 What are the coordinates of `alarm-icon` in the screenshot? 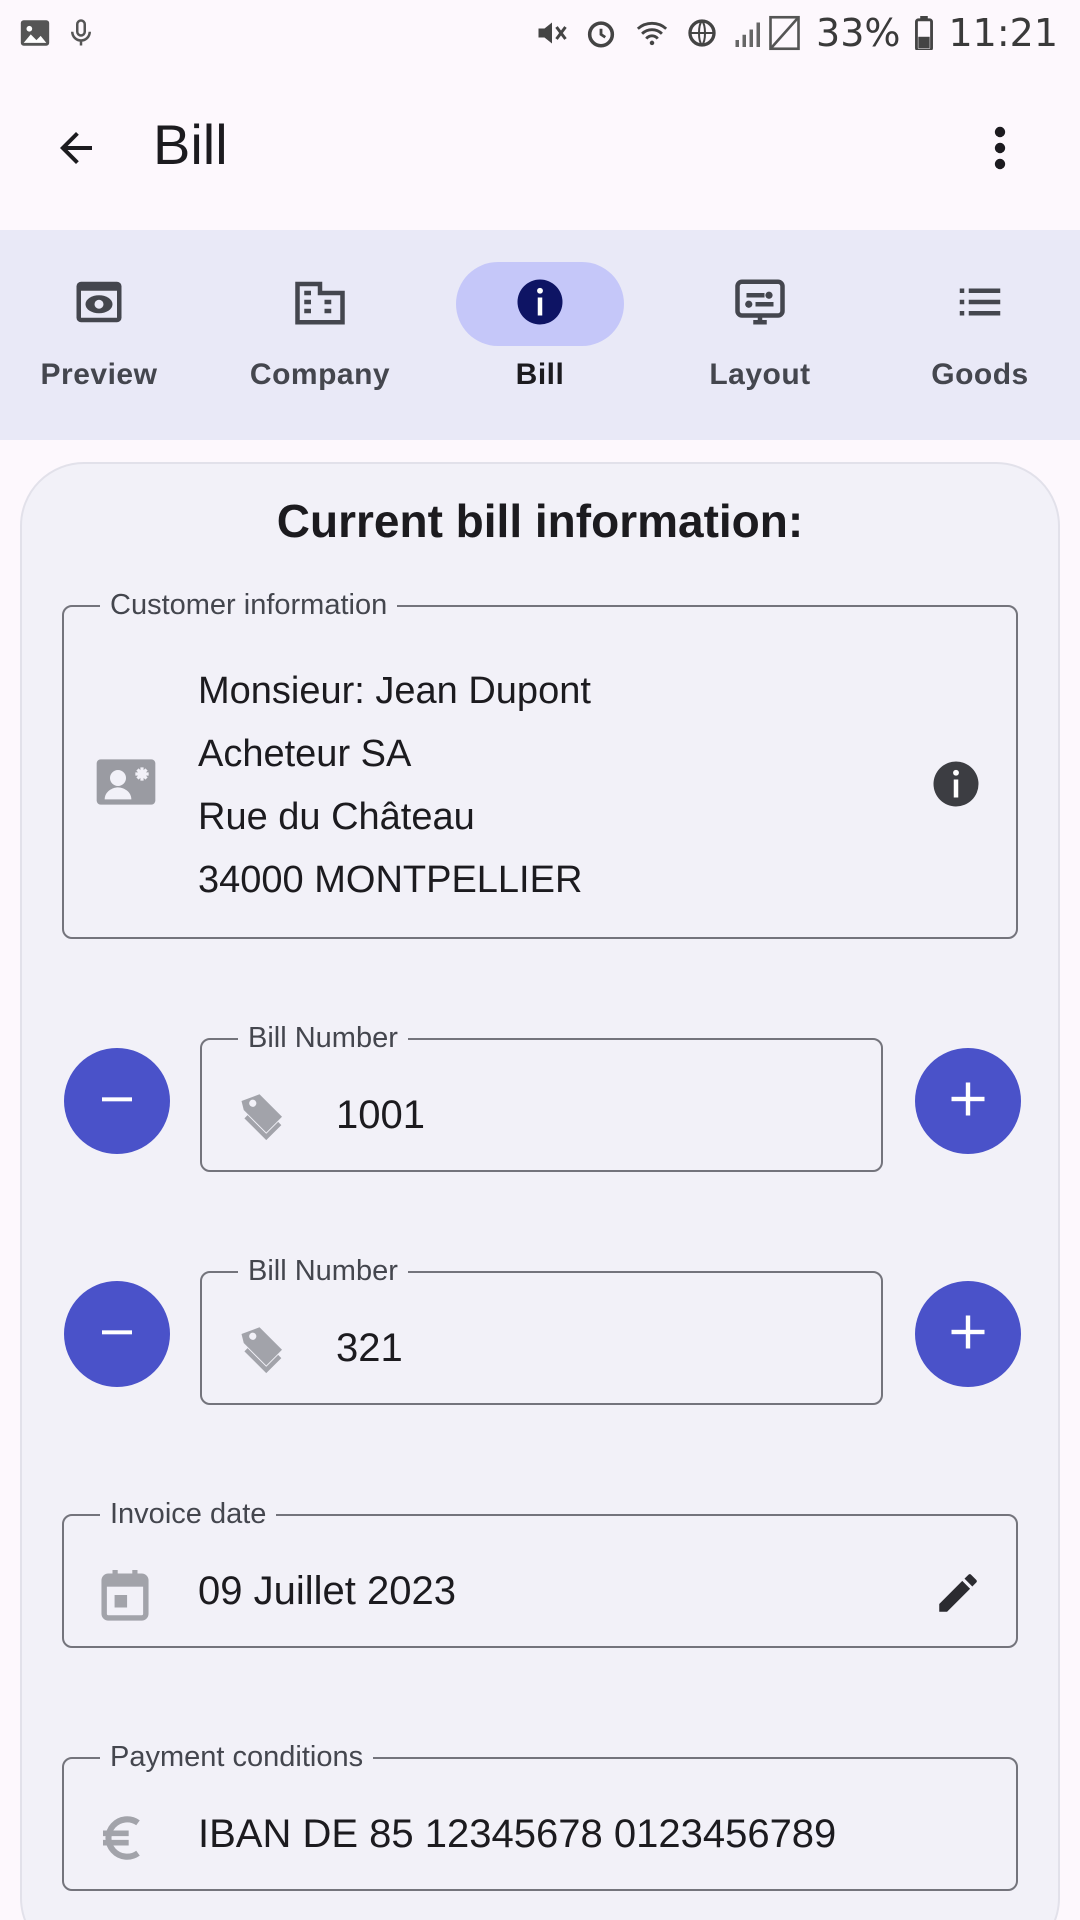 It's located at (601, 33).